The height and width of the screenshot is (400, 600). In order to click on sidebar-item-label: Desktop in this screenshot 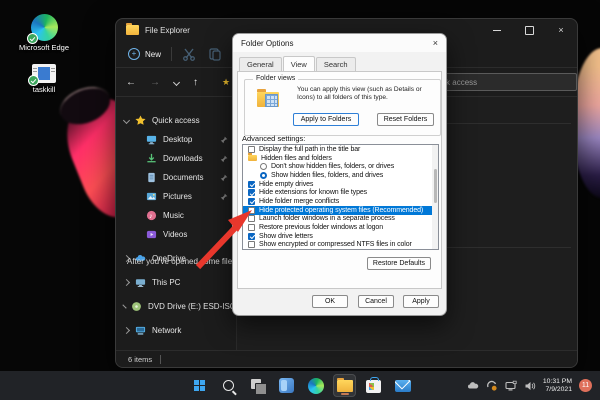, I will do `click(178, 139)`.